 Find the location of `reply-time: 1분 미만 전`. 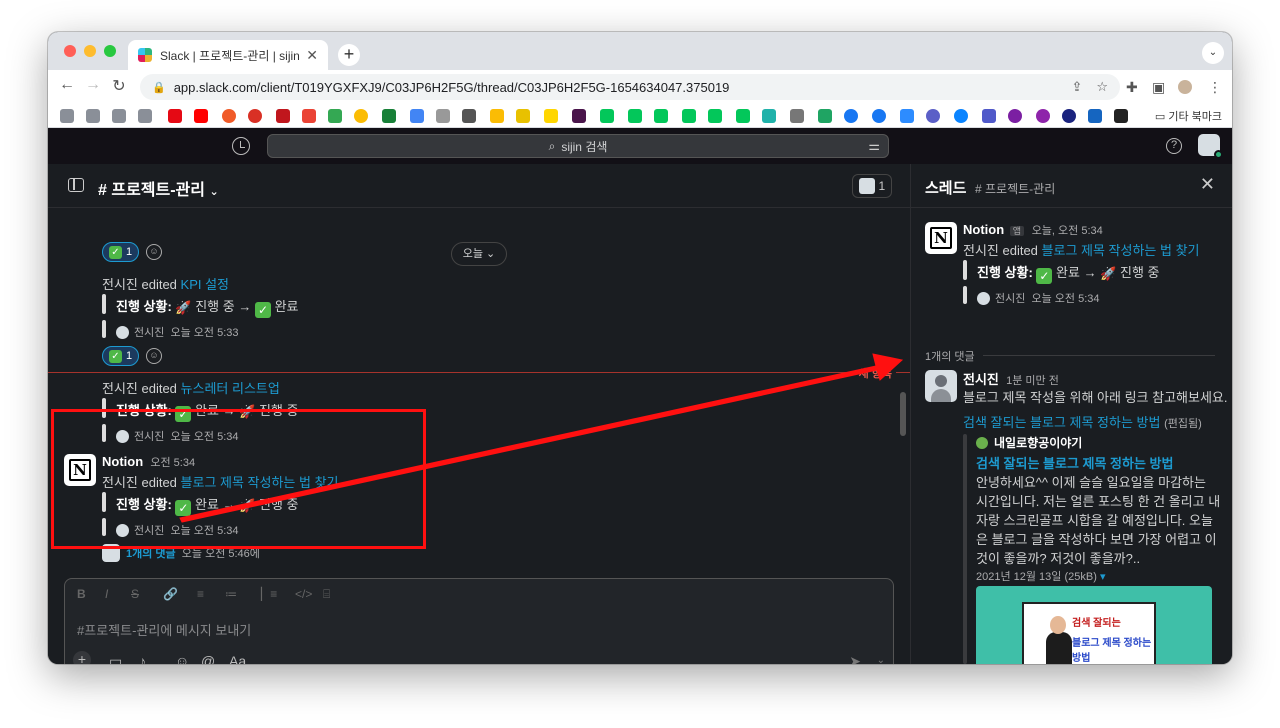

reply-time: 1분 미만 전 is located at coordinates (1032, 381).